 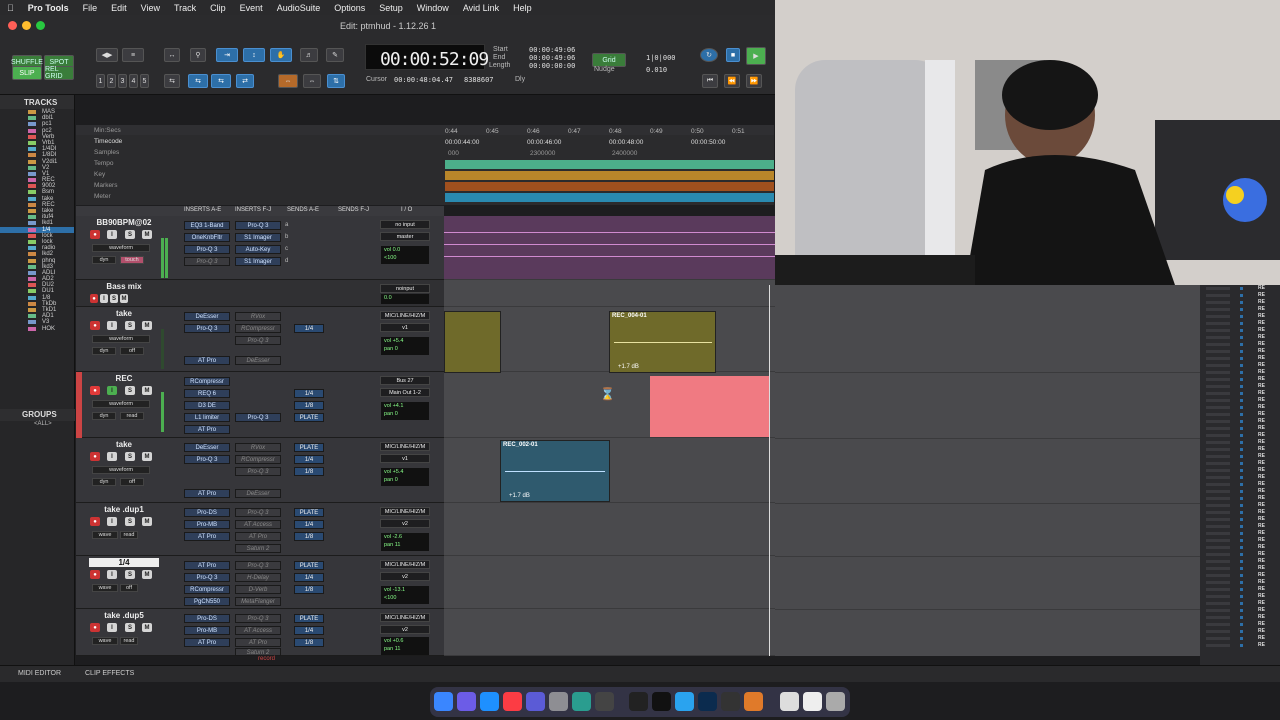 I want to click on track-lane-rec, so click(x=609, y=405).